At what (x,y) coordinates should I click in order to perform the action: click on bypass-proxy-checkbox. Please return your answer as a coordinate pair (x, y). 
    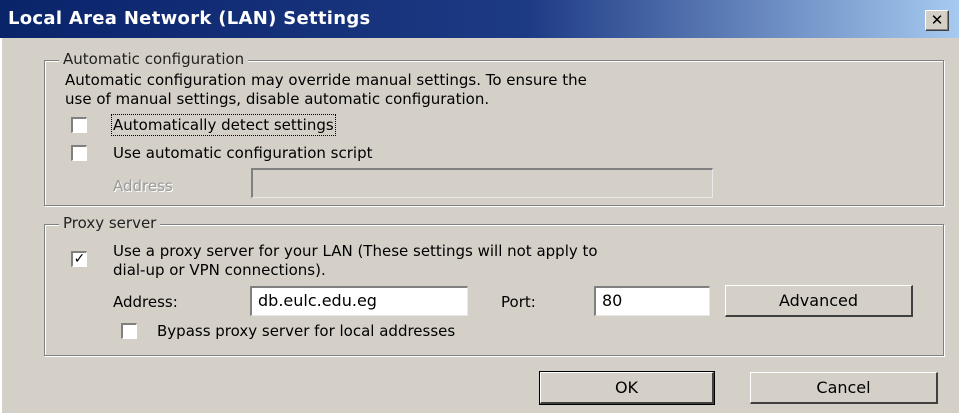
    Looking at the image, I should click on (129, 331).